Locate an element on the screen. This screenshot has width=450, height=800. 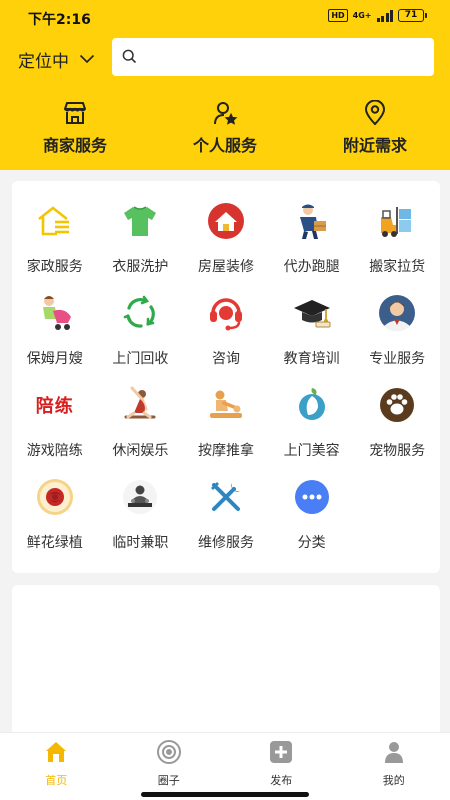
house-red-circle-icon is located at coordinates (226, 221).